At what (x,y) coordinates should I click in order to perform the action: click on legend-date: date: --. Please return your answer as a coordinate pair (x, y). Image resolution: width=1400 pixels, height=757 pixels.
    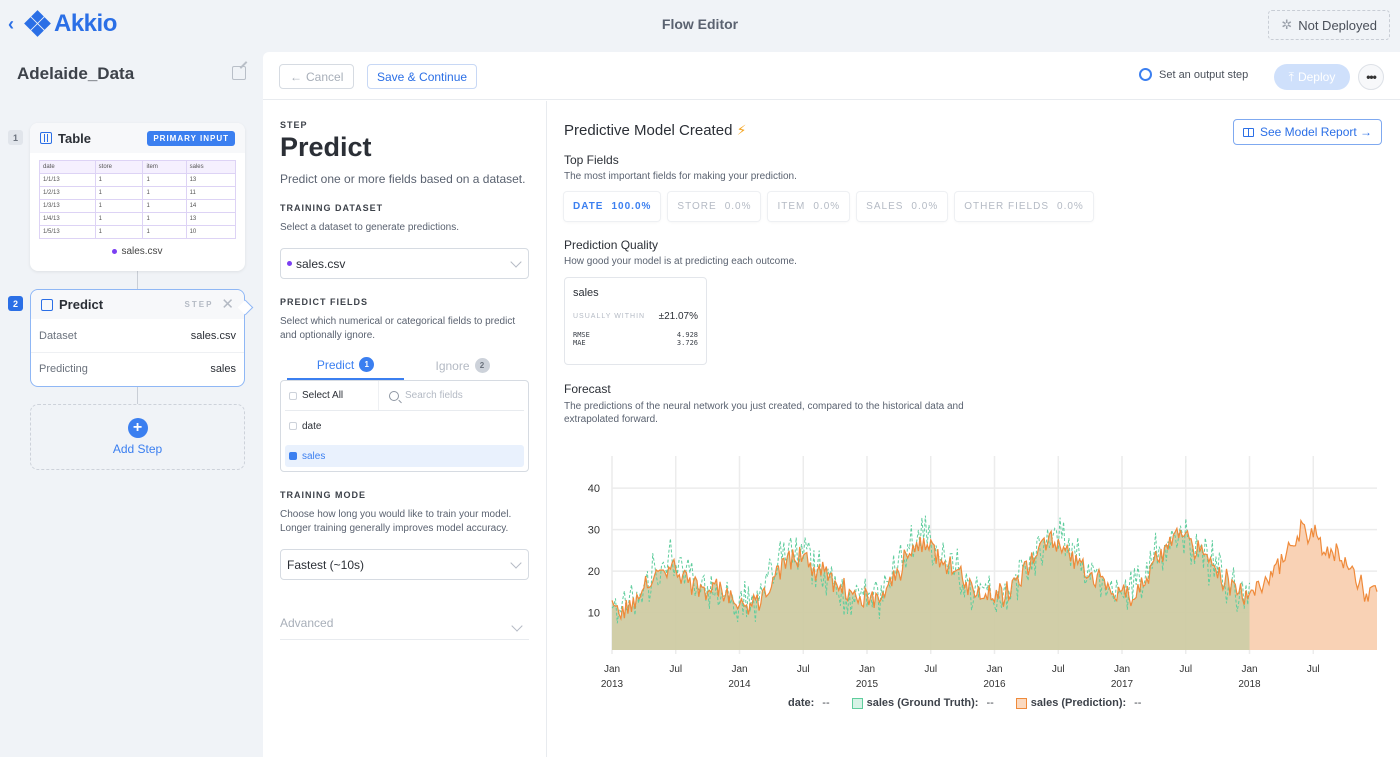
    Looking at the image, I should click on (809, 703).